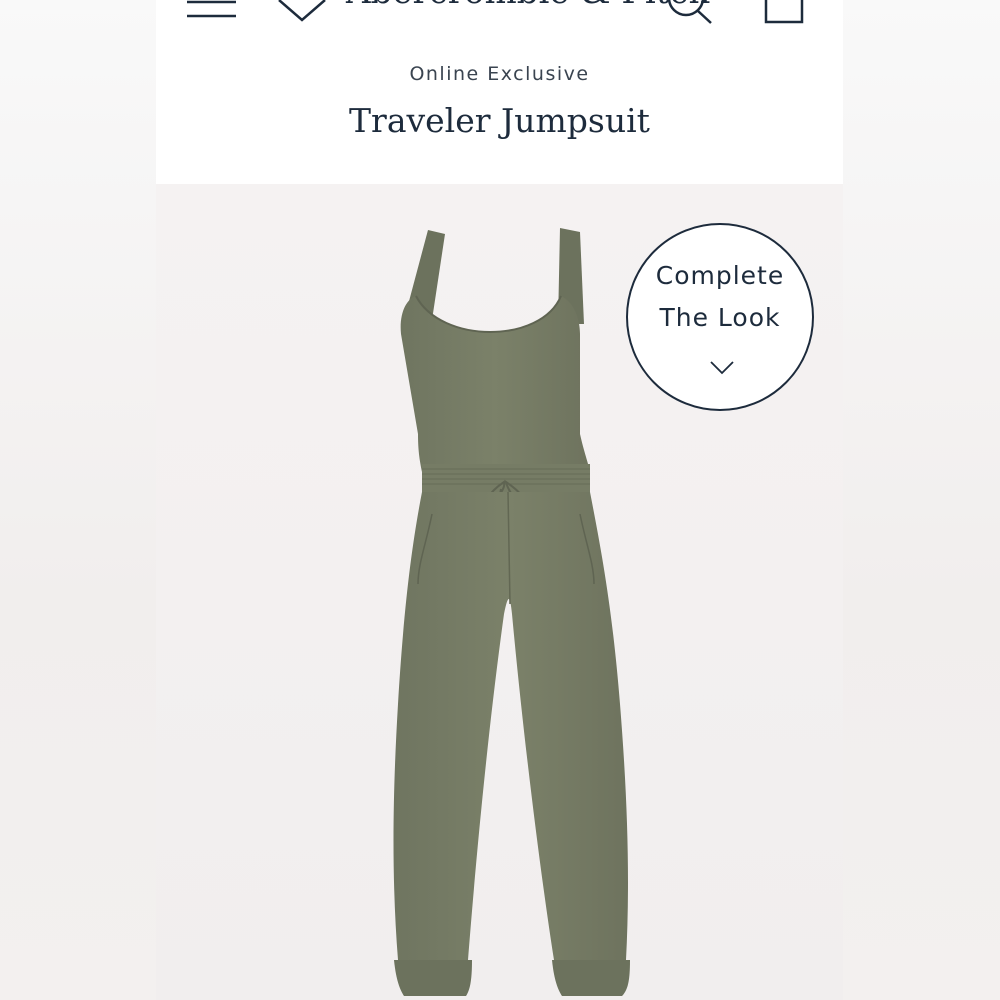 This screenshot has height=1000, width=1000. Describe the element at coordinates (499, 120) in the screenshot. I see `product-title: Traveler Jumpsuit` at that location.